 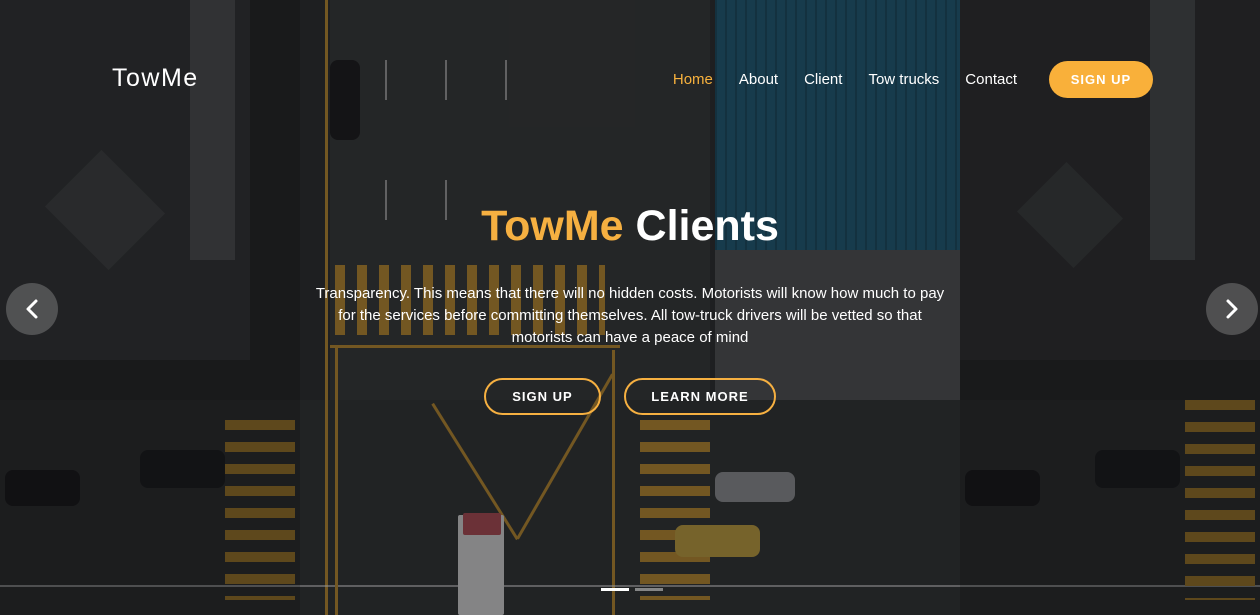 What do you see at coordinates (707, 226) in the screenshot?
I see `hero-title-rest: Clients` at bounding box center [707, 226].